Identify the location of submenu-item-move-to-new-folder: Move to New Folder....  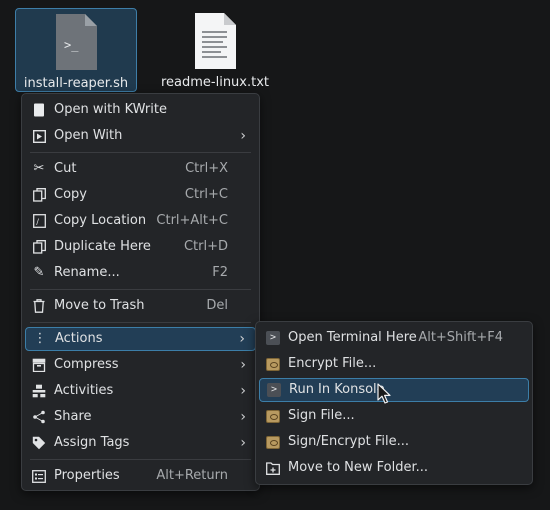
(394, 468).